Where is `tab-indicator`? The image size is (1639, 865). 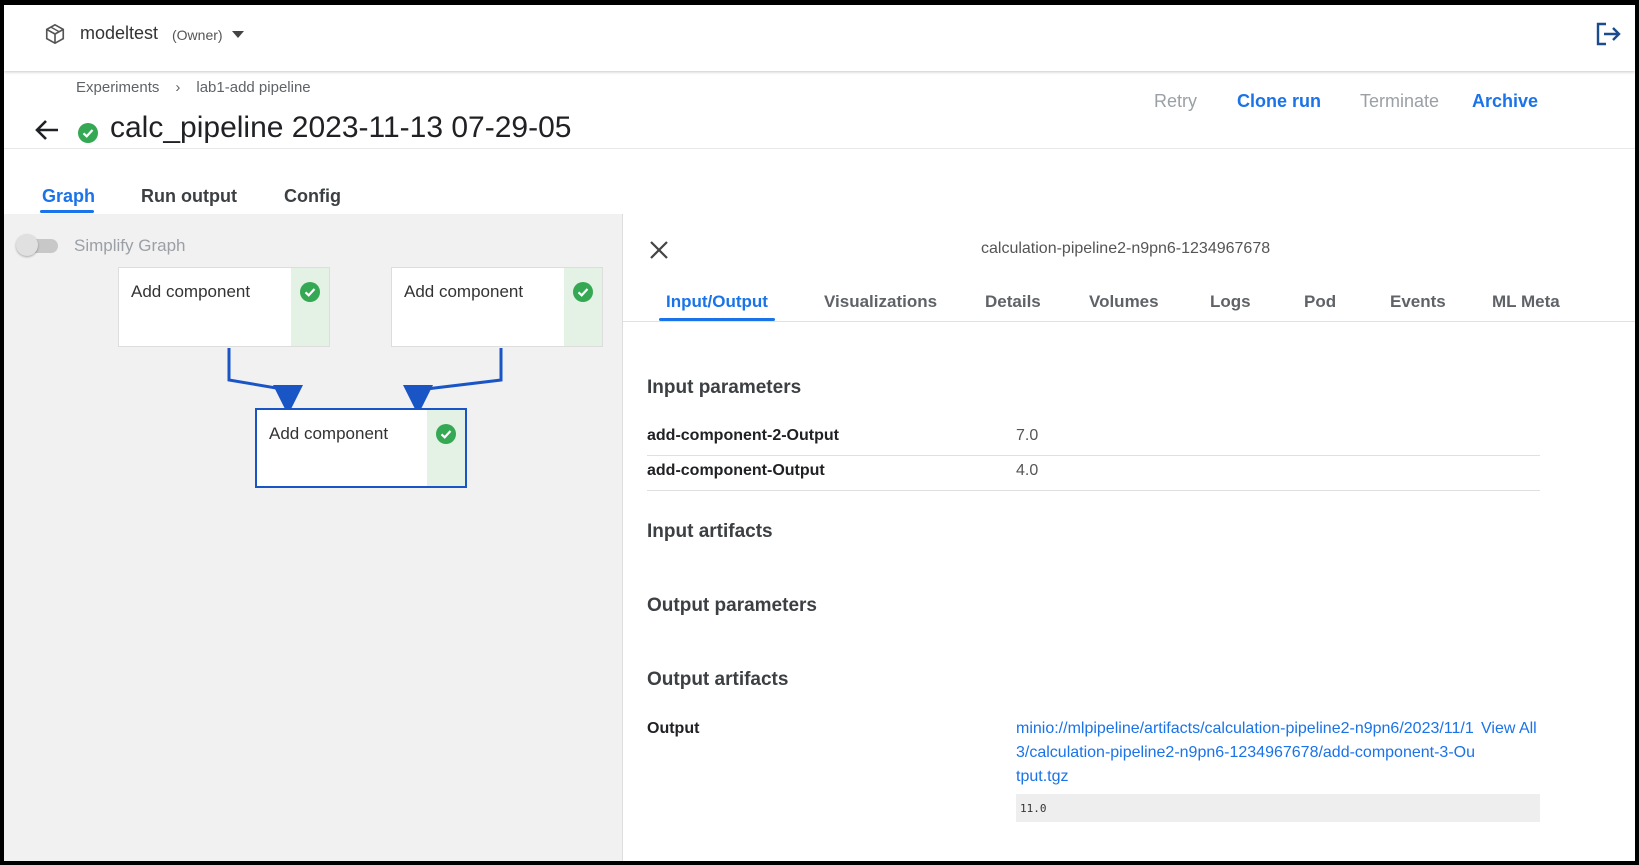
tab-indicator is located at coordinates (67, 211).